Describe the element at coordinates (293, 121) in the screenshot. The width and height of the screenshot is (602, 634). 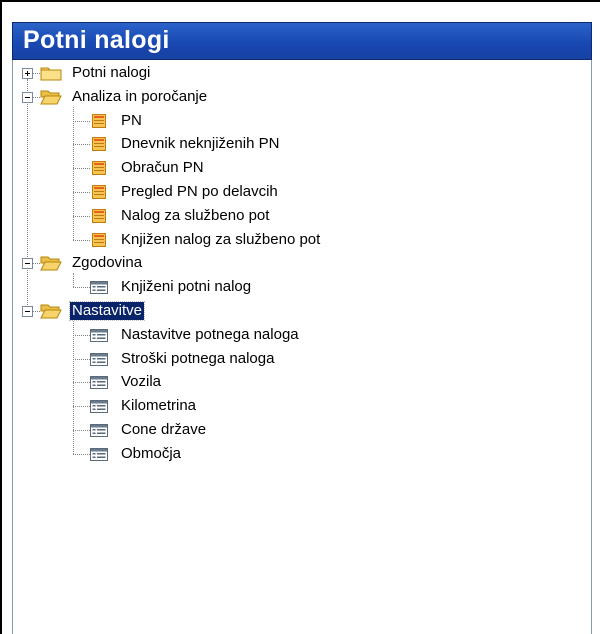
I see `tree-child-item: PN` at that location.